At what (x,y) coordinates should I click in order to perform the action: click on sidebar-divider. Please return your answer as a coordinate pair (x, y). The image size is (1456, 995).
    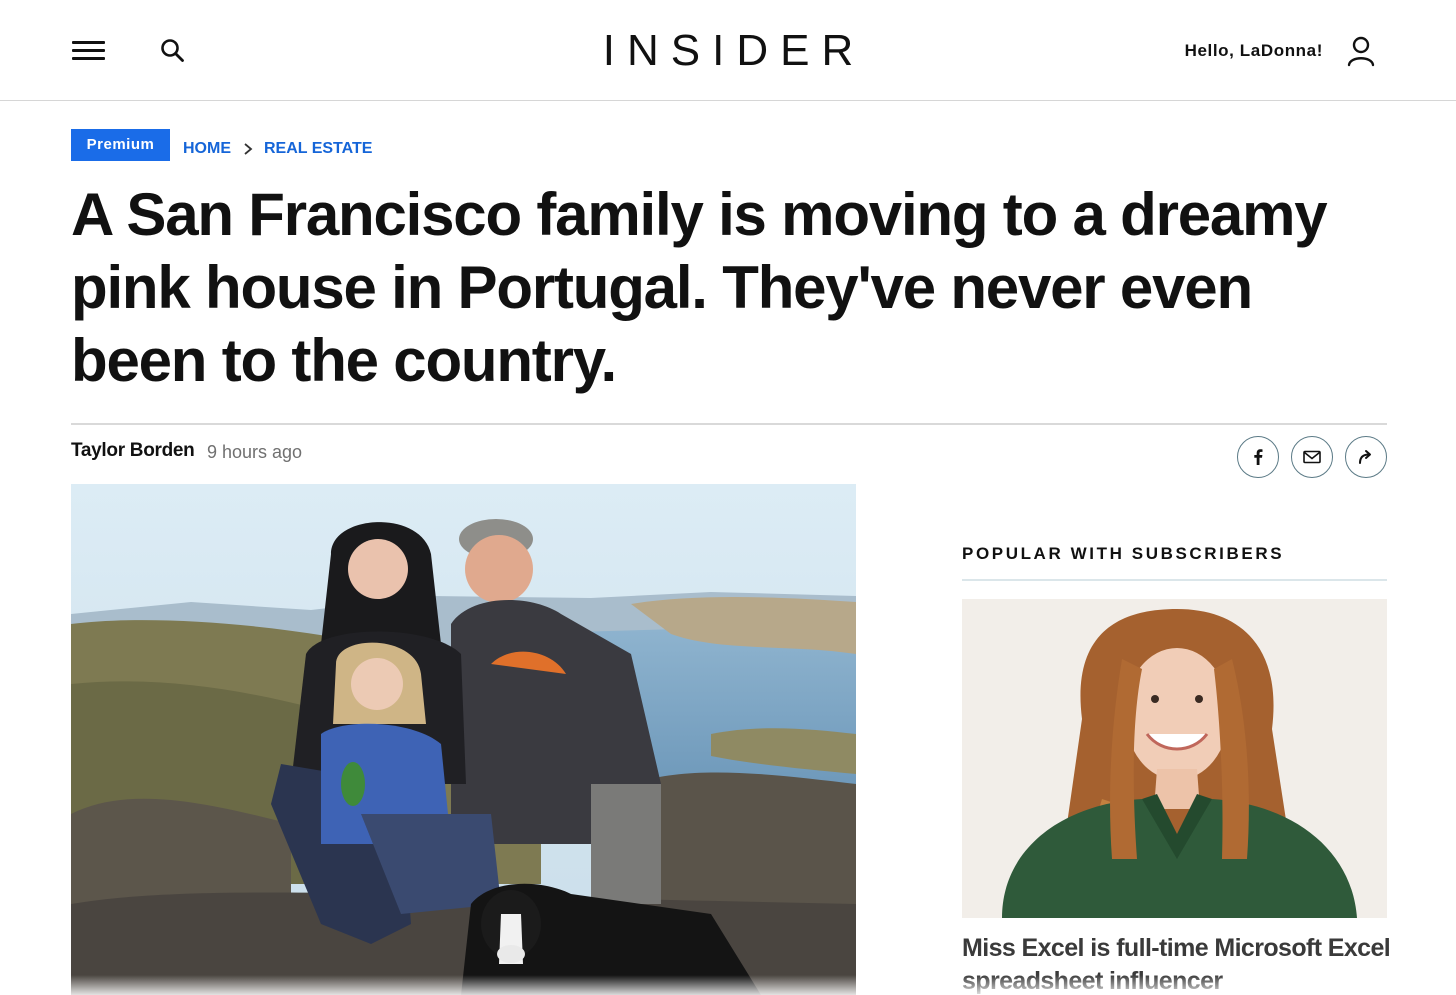
    Looking at the image, I should click on (1174, 580).